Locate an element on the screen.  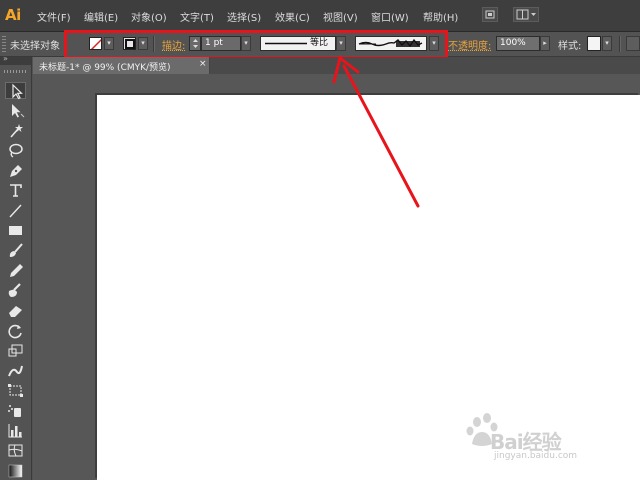
rectangle-tool-icon is located at coordinates (15, 230).